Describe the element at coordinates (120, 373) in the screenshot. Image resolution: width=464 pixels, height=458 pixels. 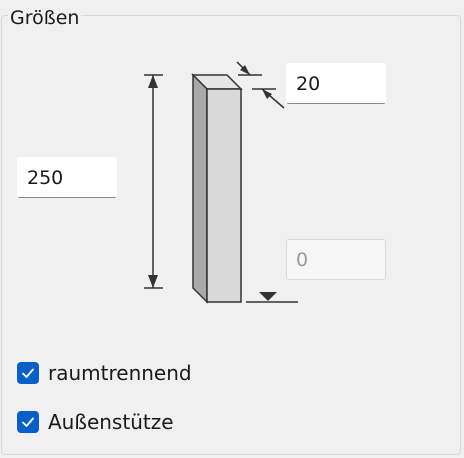
I see `checkbox-label: raumtrennend` at that location.